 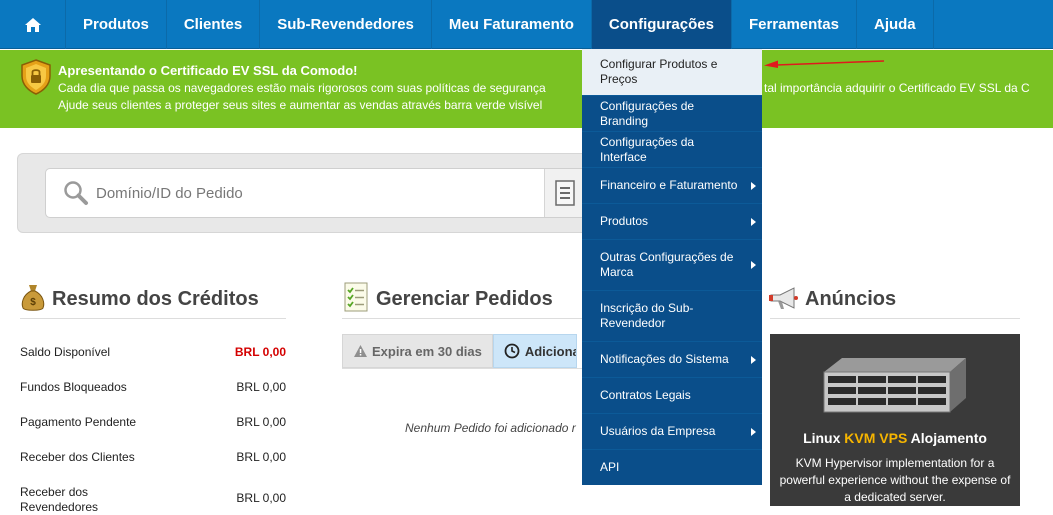 What do you see at coordinates (647, 113) in the screenshot?
I see `menu-item-label: Configurações de Branding` at bounding box center [647, 113].